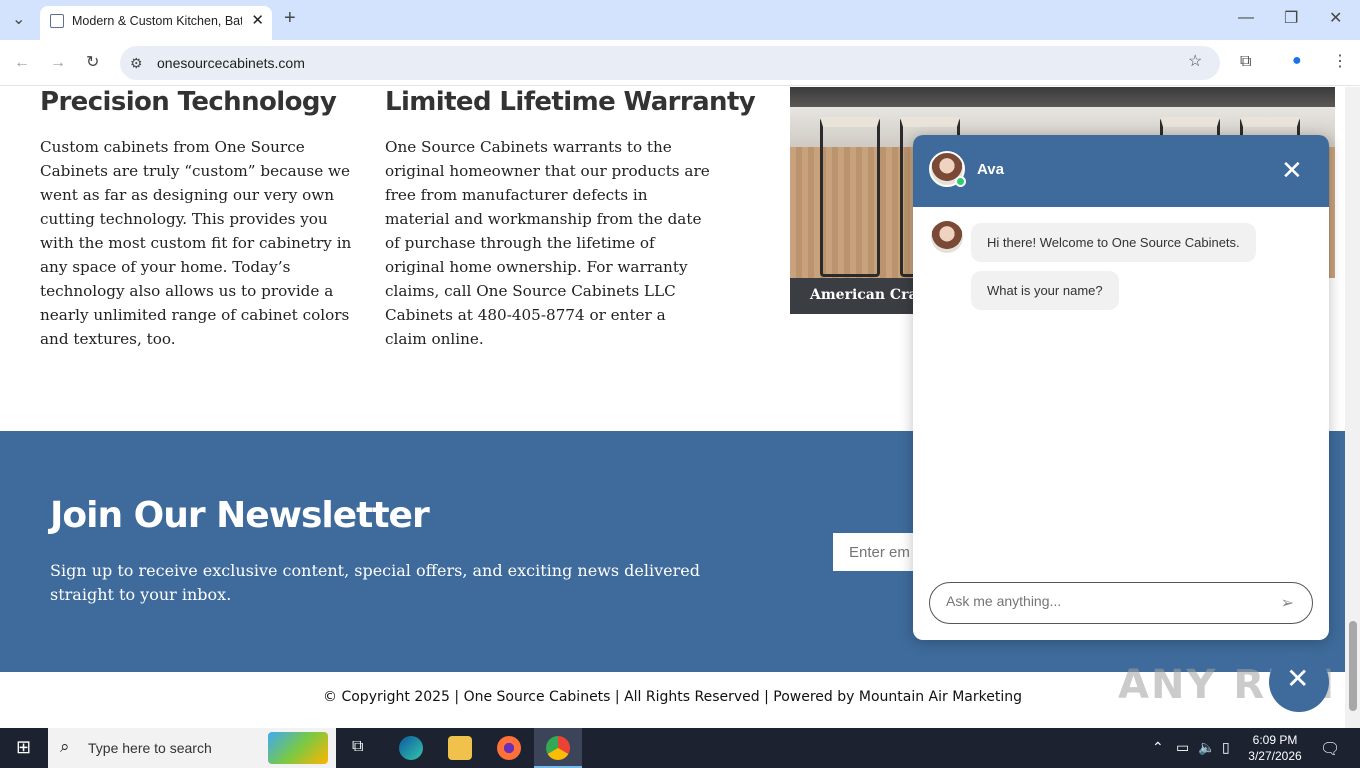  What do you see at coordinates (23, 747) in the screenshot?
I see `windows-start-icon: ⊞` at bounding box center [23, 747].